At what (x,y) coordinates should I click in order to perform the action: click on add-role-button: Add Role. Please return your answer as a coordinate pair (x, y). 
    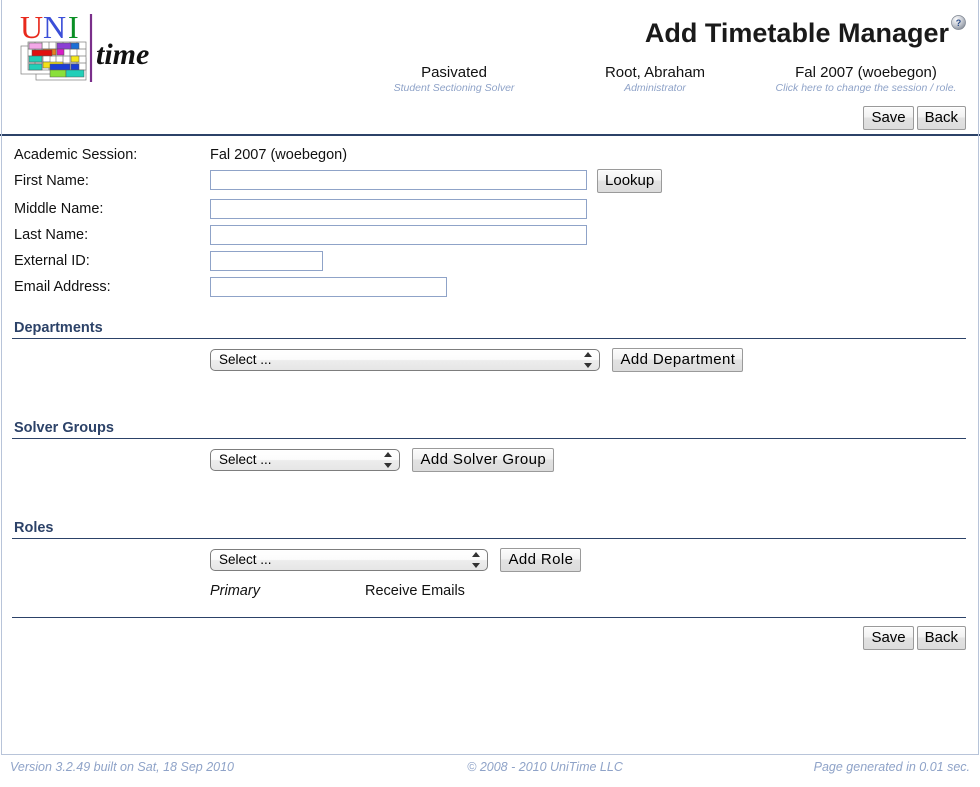
    Looking at the image, I should click on (541, 560).